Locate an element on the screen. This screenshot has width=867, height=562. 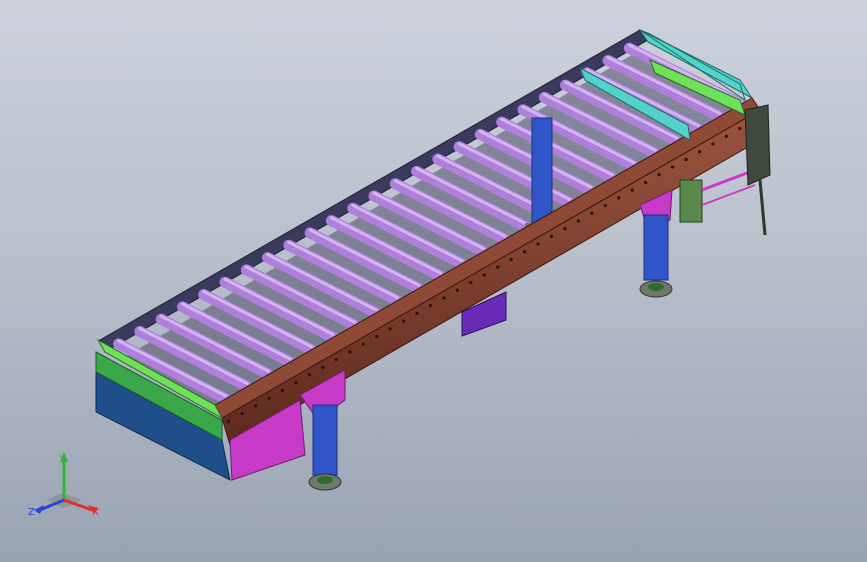
x-axis-label: X is located at coordinates (95, 512).